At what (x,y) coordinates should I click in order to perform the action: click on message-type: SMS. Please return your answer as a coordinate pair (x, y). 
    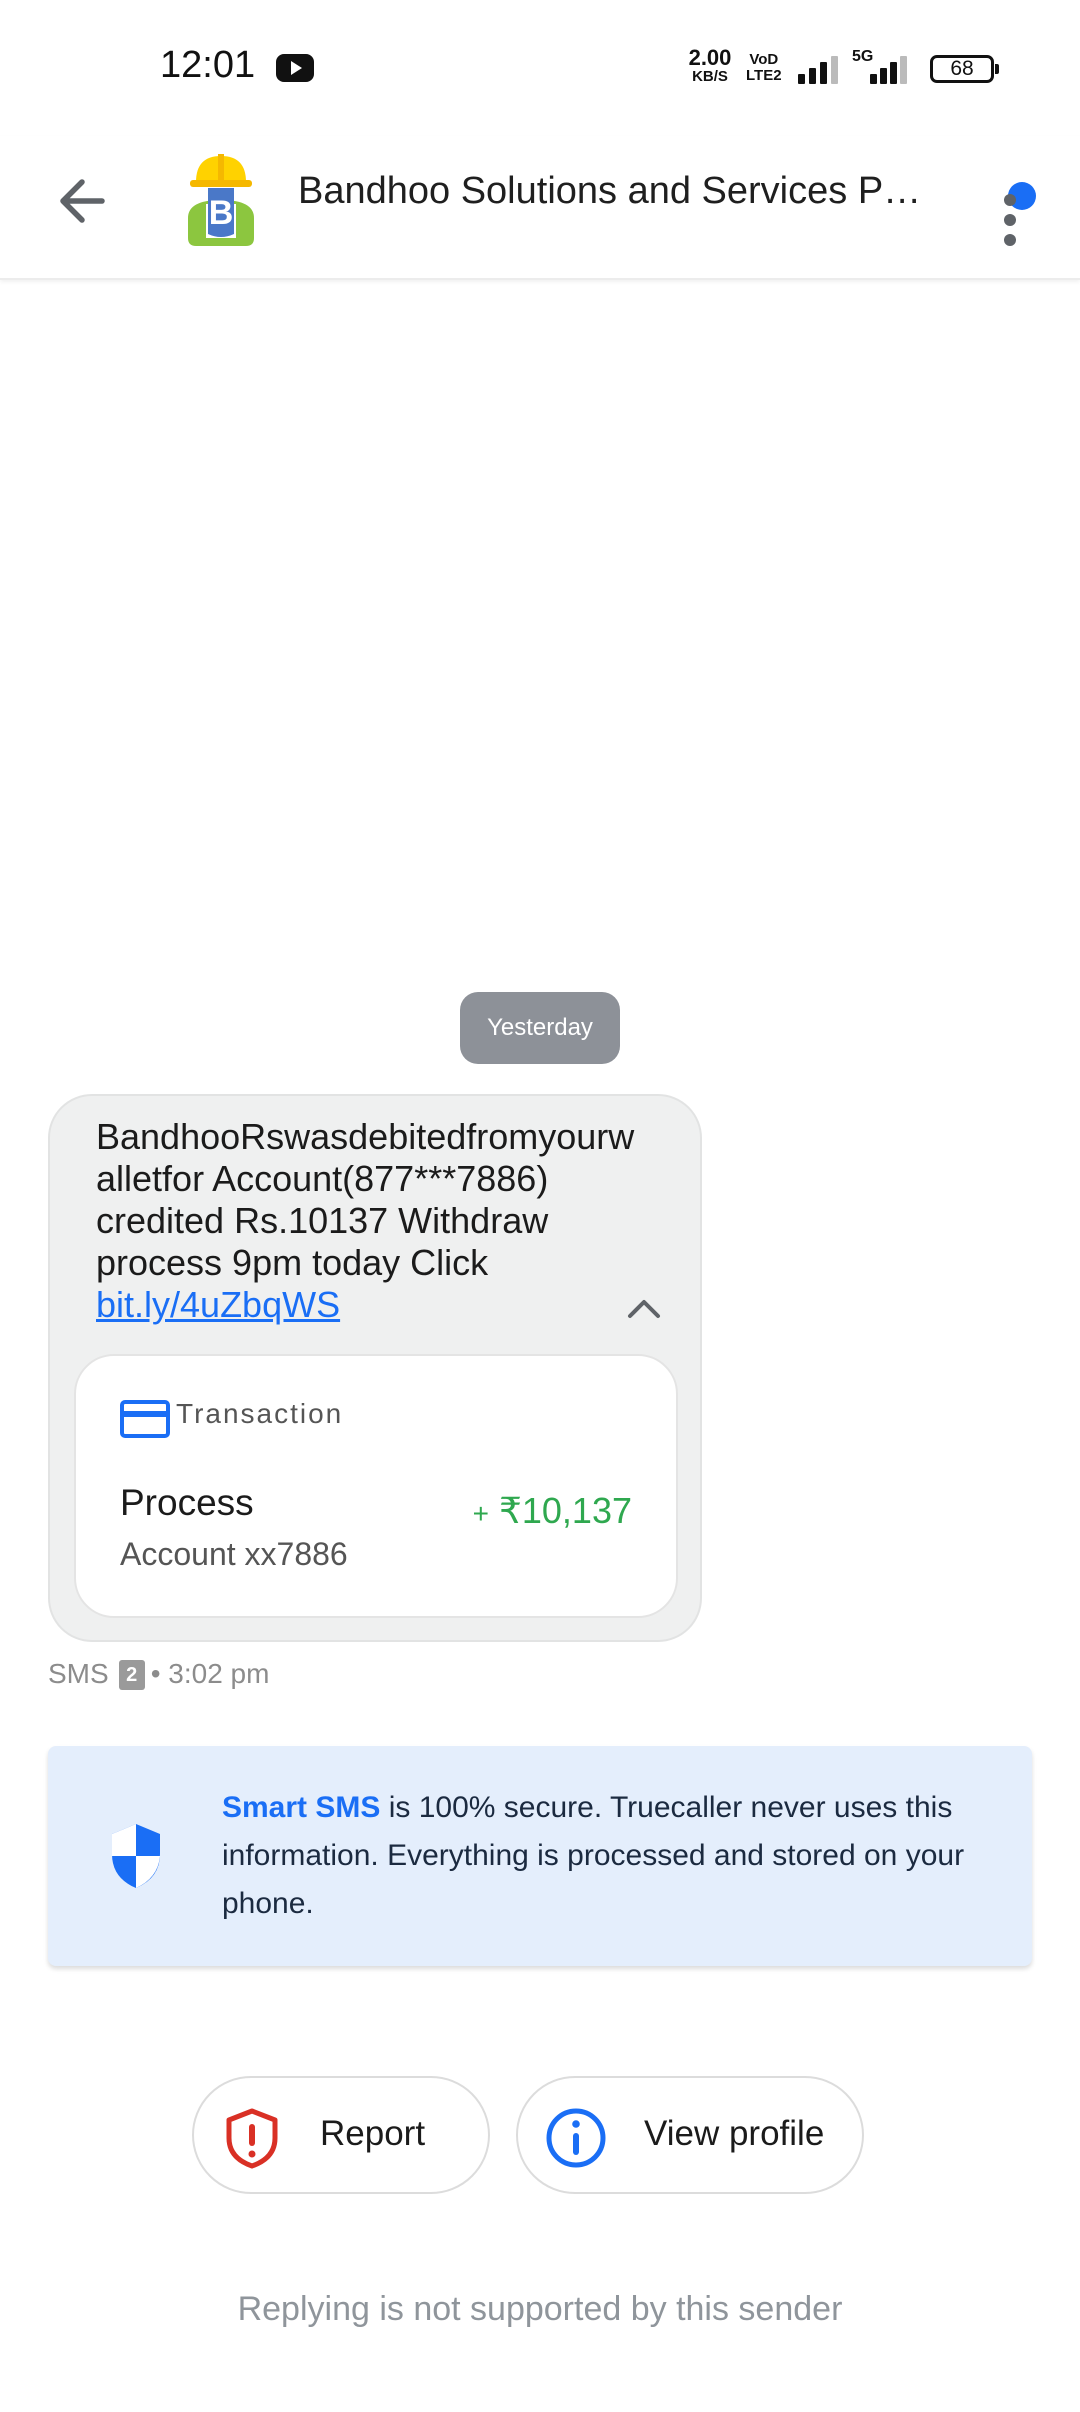
    Looking at the image, I should click on (78, 1673).